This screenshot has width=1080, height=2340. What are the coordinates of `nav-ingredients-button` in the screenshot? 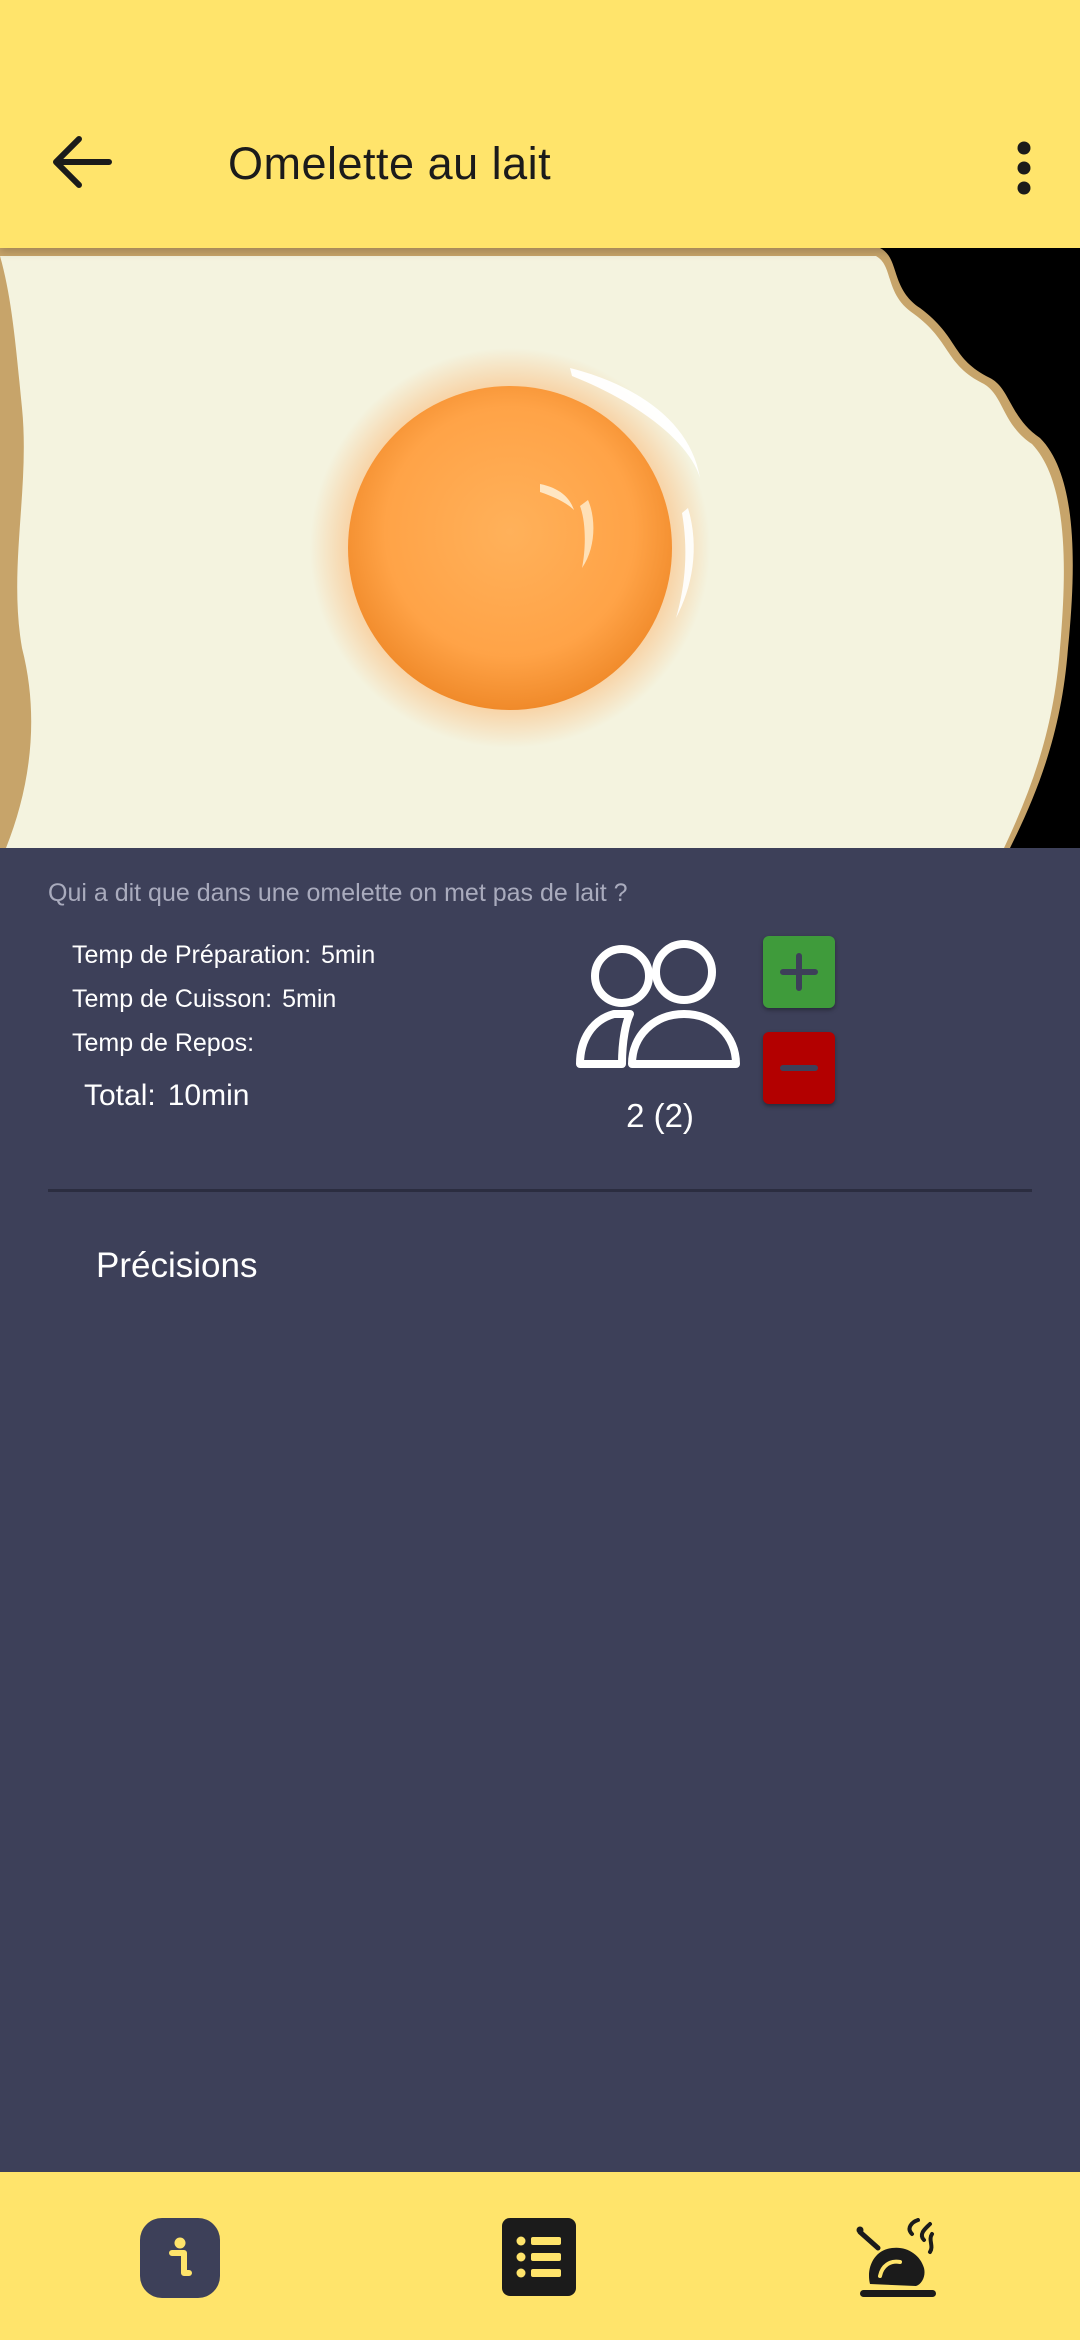 It's located at (539, 2257).